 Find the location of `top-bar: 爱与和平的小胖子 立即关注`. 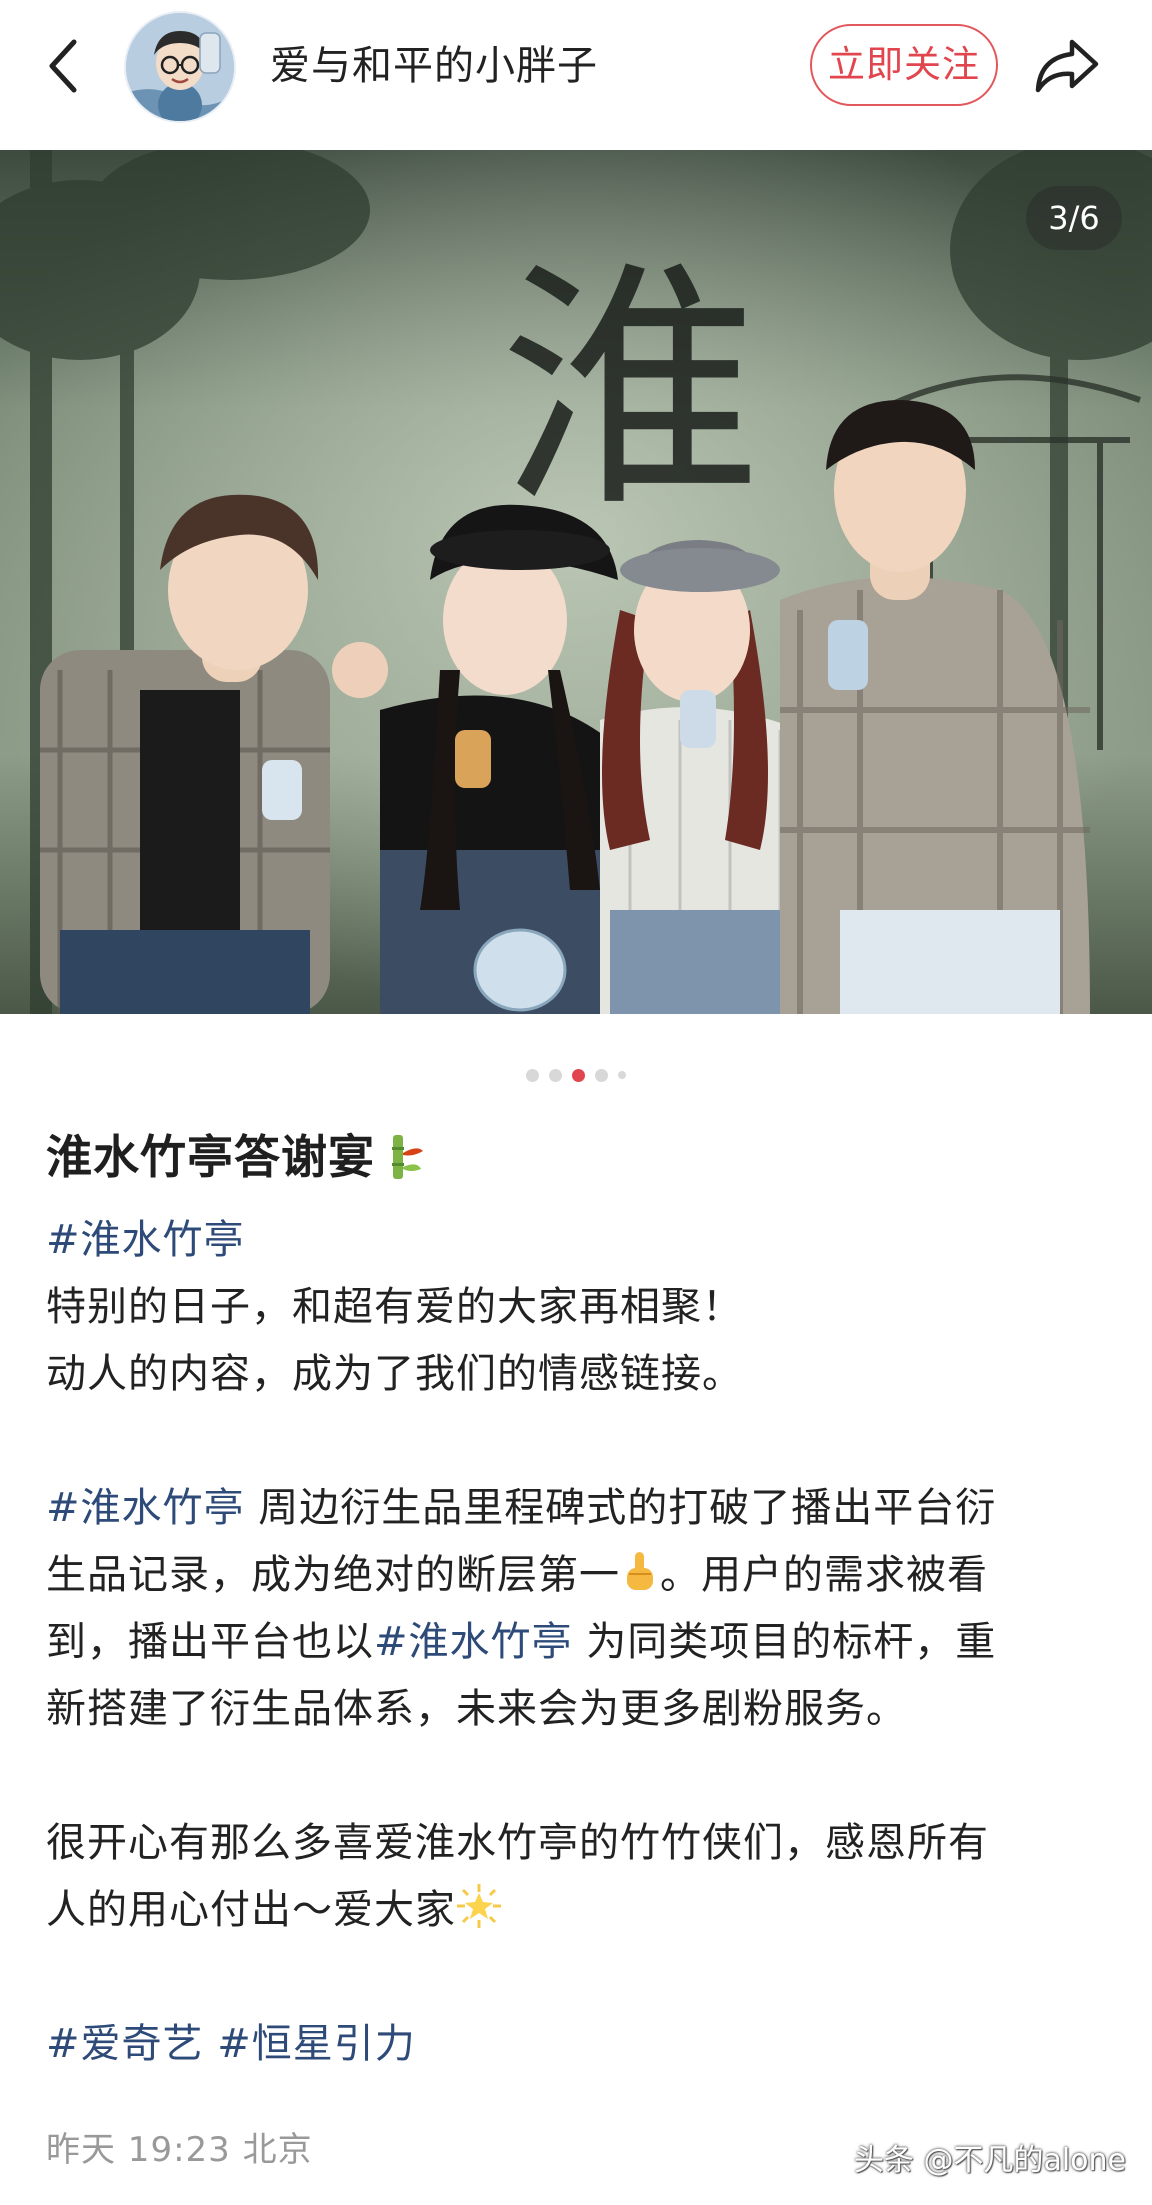

top-bar: 爱与和平的小胖子 立即关注 is located at coordinates (576, 75).